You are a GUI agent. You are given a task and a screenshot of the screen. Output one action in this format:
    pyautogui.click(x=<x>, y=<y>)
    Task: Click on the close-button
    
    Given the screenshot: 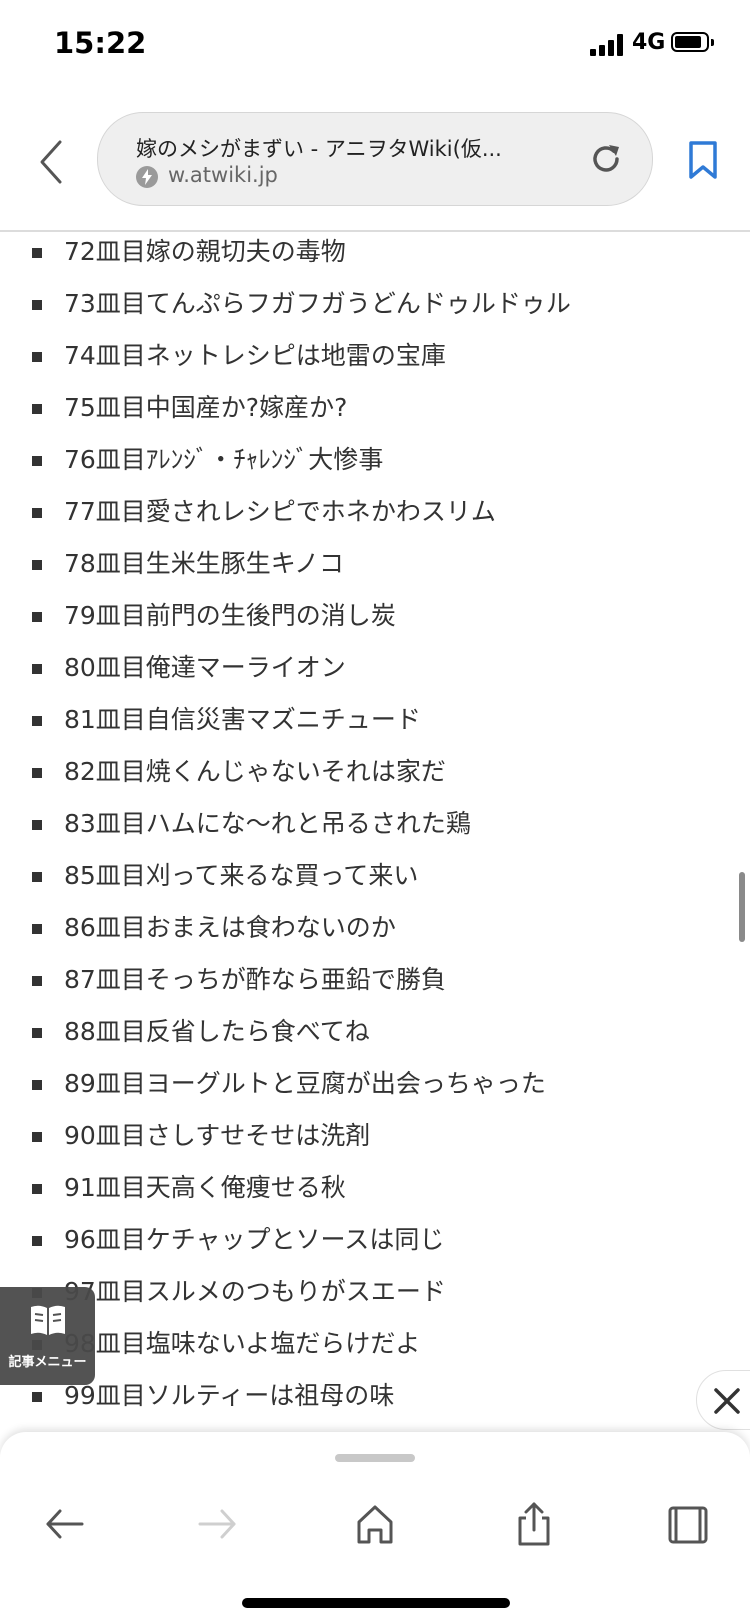 What is the action you would take?
    pyautogui.click(x=723, y=1400)
    